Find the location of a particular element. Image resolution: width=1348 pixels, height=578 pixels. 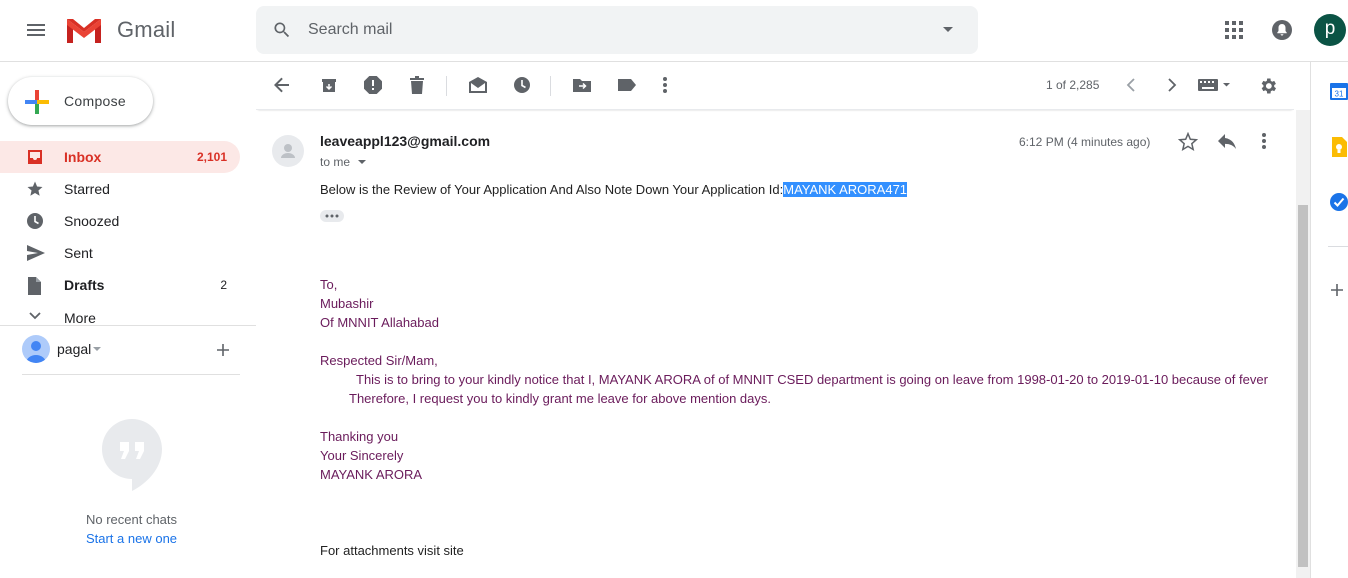

svg-text: 31 is located at coordinates (1339, 94).